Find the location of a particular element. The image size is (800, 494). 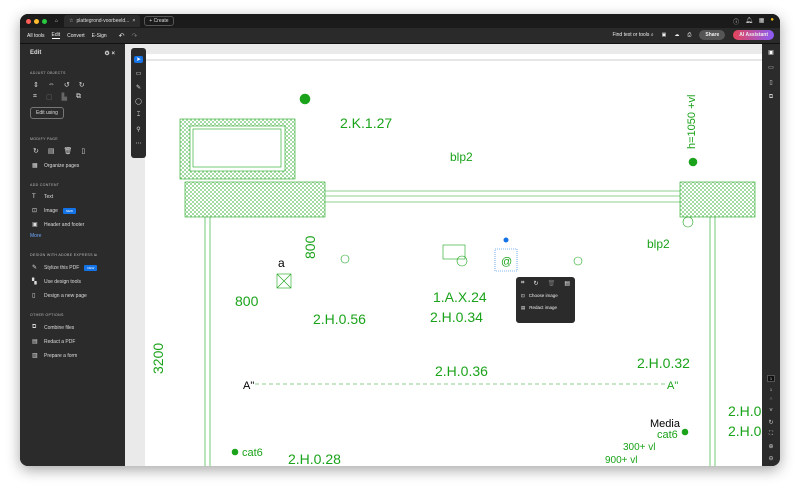

redact-image-item: ▤ Redact image is located at coordinates (545, 308).